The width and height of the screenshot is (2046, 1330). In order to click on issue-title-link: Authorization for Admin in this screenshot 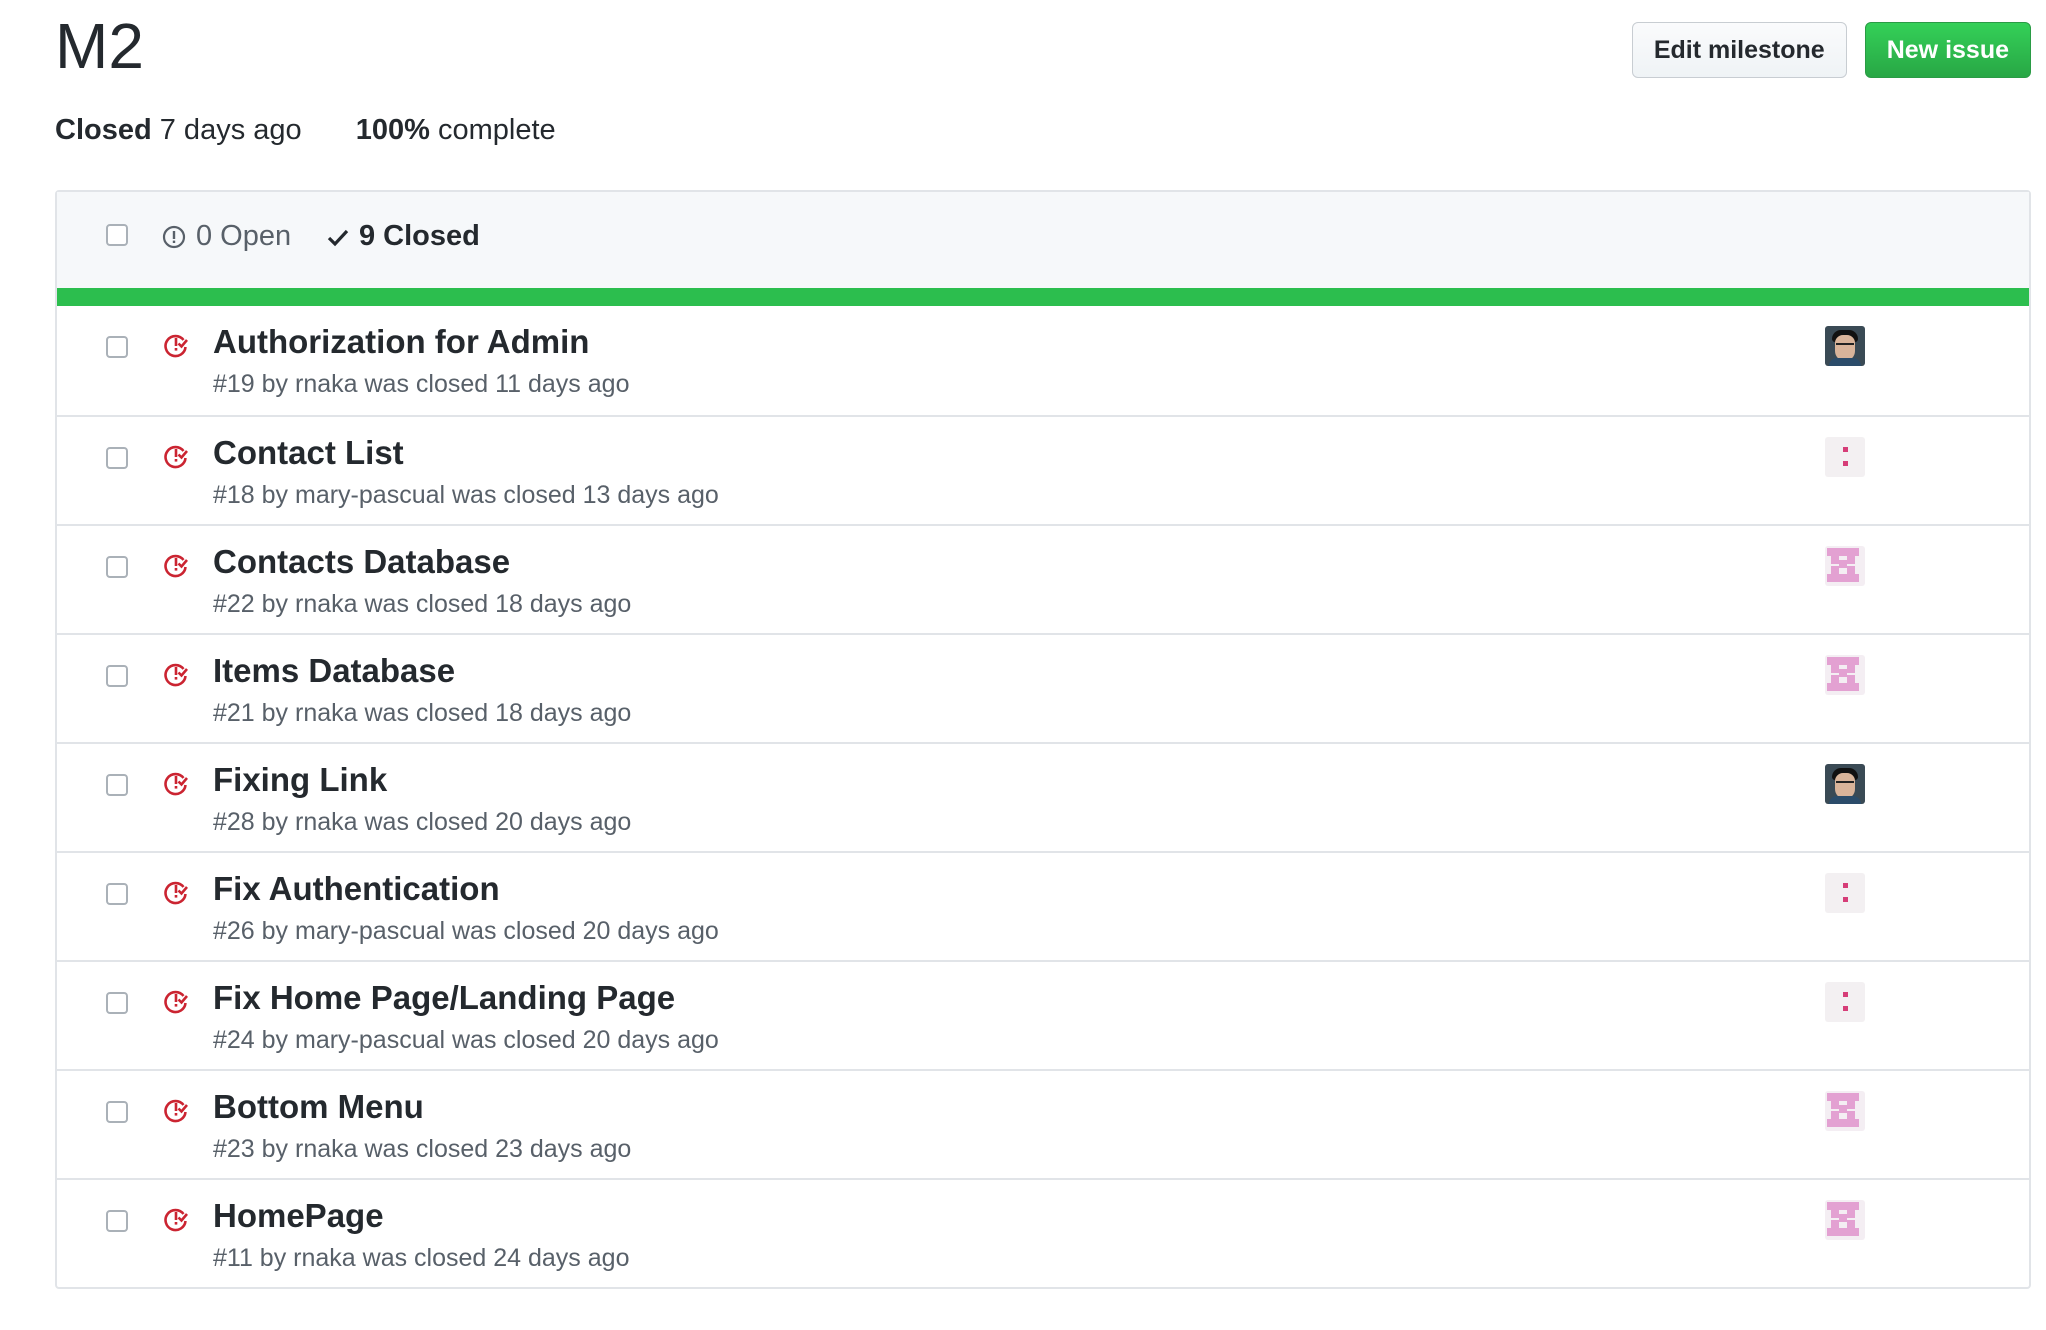, I will do `click(401, 342)`.